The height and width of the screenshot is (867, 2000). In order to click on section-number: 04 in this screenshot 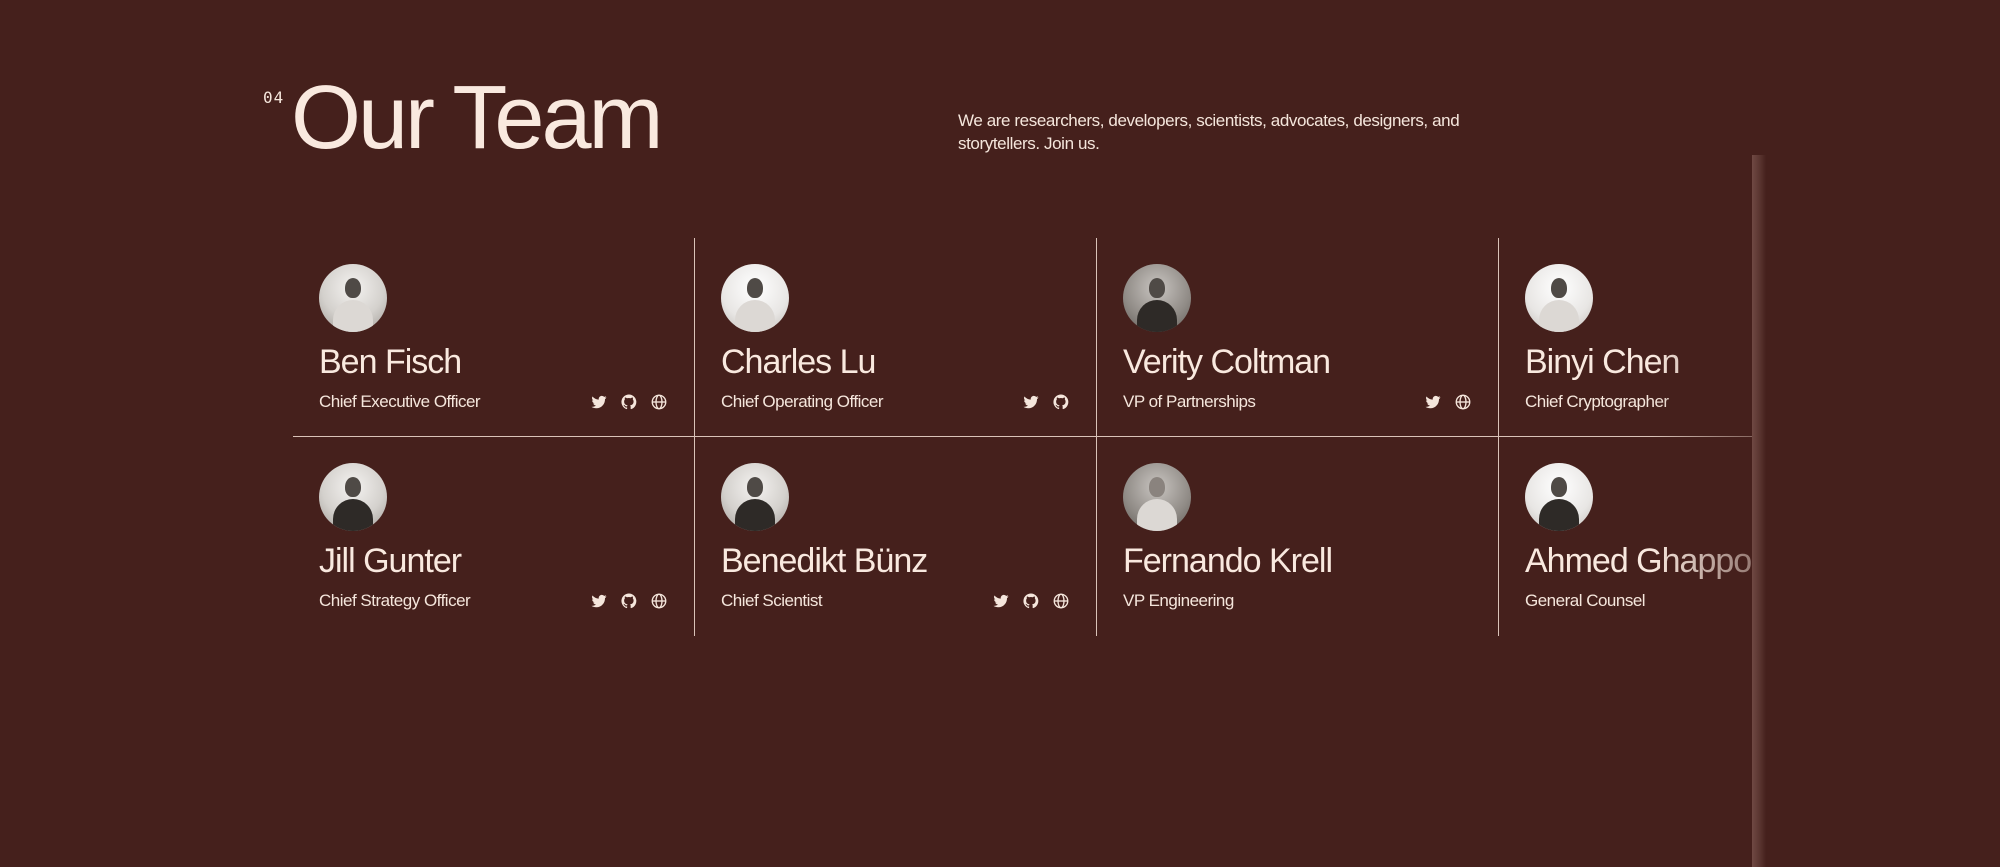, I will do `click(274, 97)`.